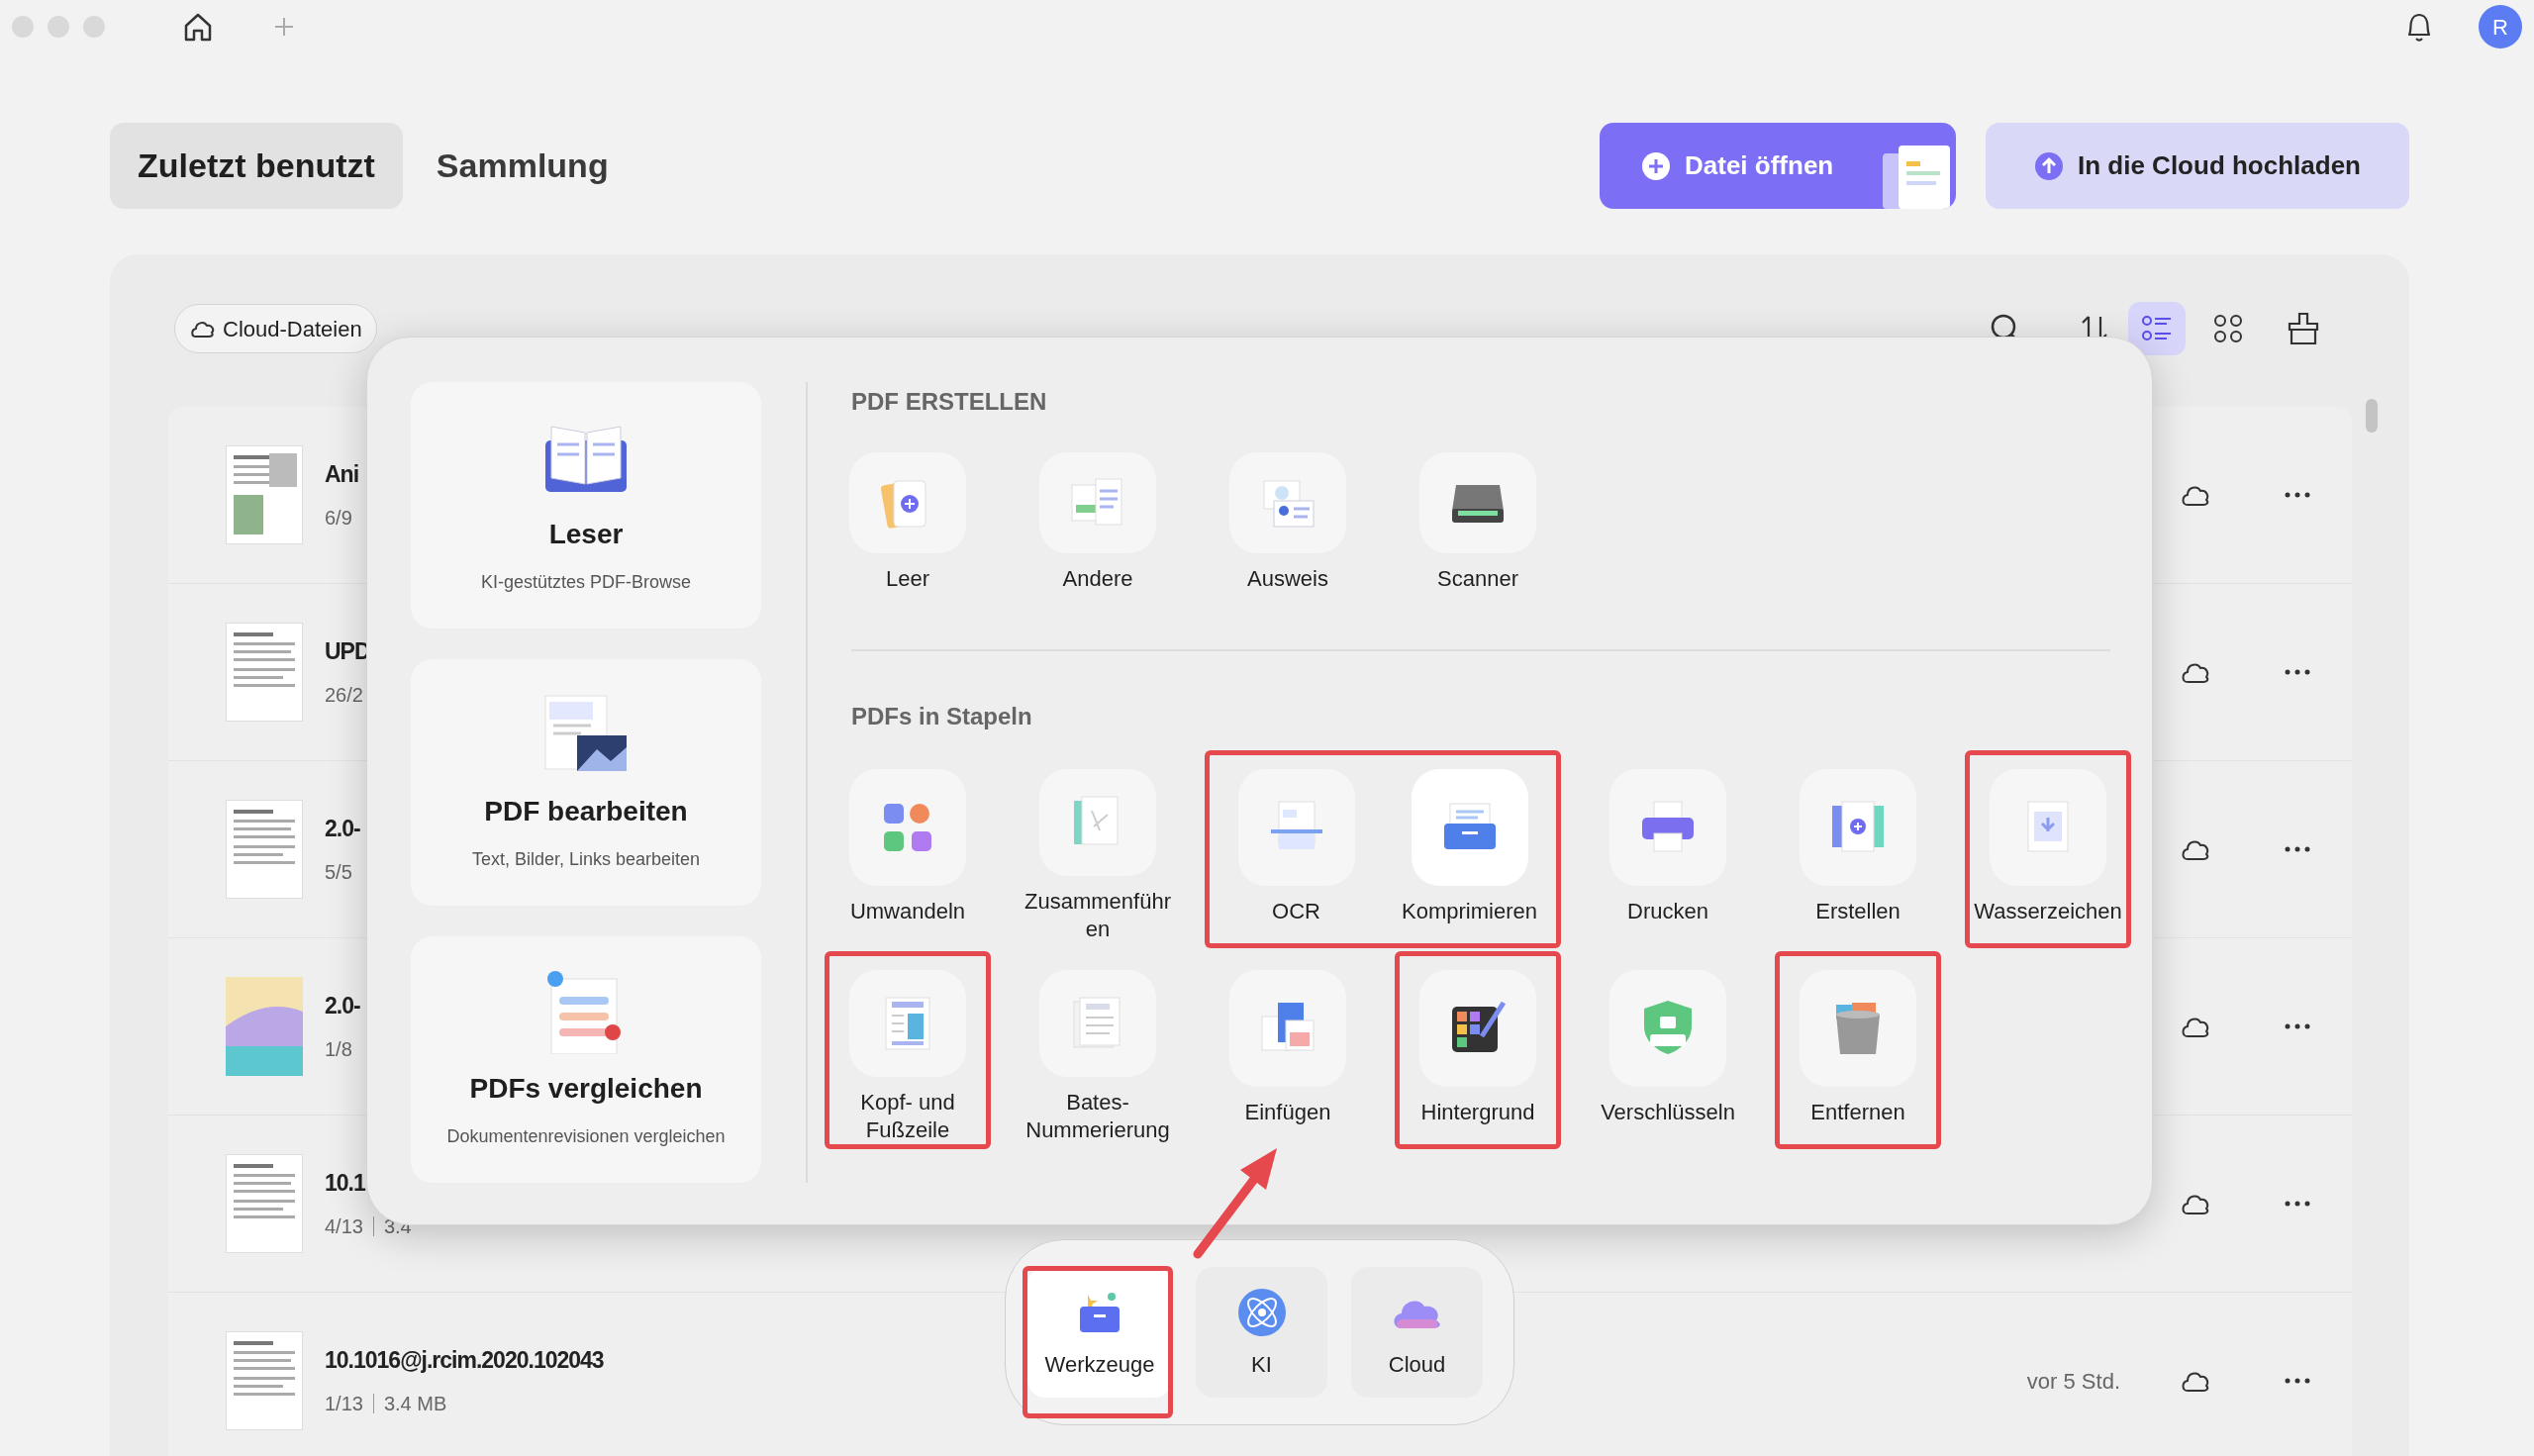 The image size is (2534, 1456). Describe the element at coordinates (1098, 915) in the screenshot. I see `tool-label: Zusammenführen` at that location.